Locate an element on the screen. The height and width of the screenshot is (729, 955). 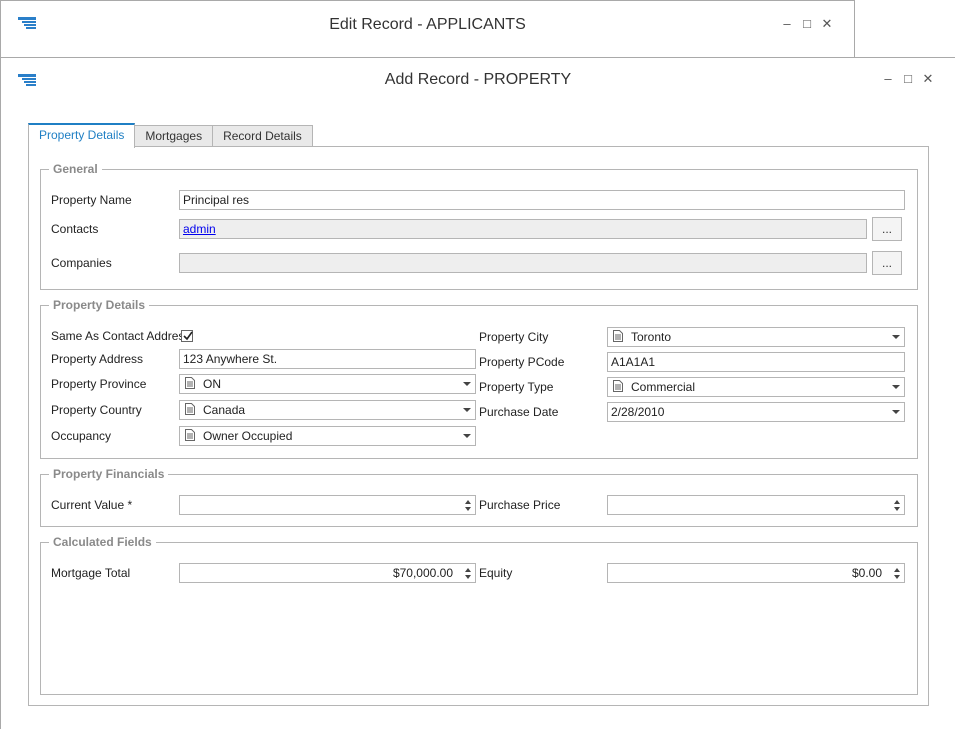
mortgage-total-input: $70,000.00 is located at coordinates (327, 573).